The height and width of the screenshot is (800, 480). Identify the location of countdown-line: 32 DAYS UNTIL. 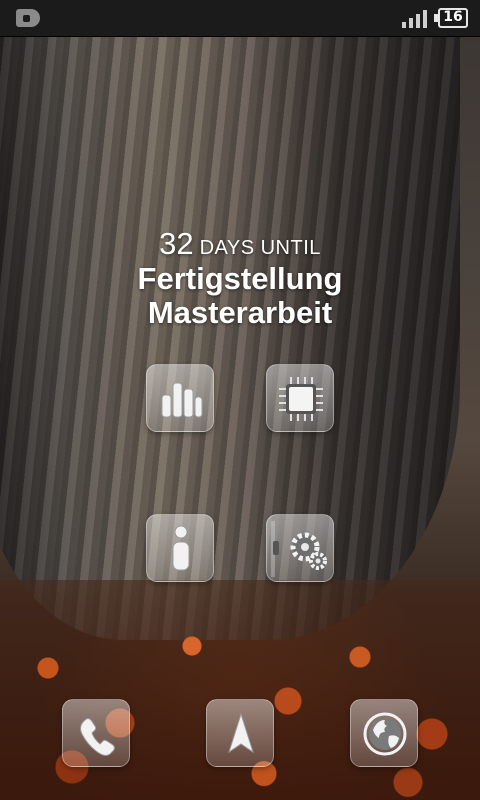
(240, 244).